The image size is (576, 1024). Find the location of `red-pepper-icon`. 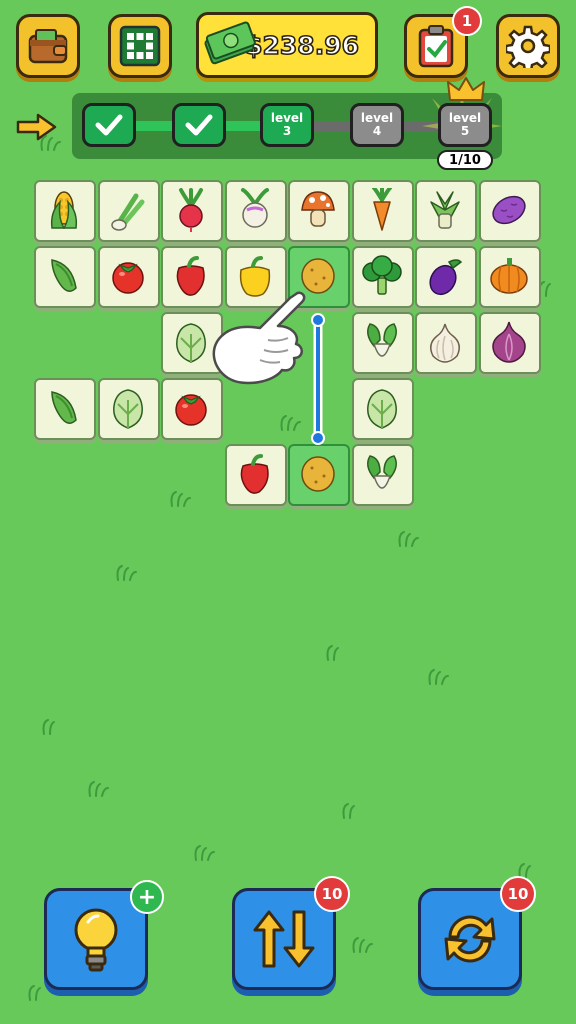

red-pepper-icon is located at coordinates (254, 474).